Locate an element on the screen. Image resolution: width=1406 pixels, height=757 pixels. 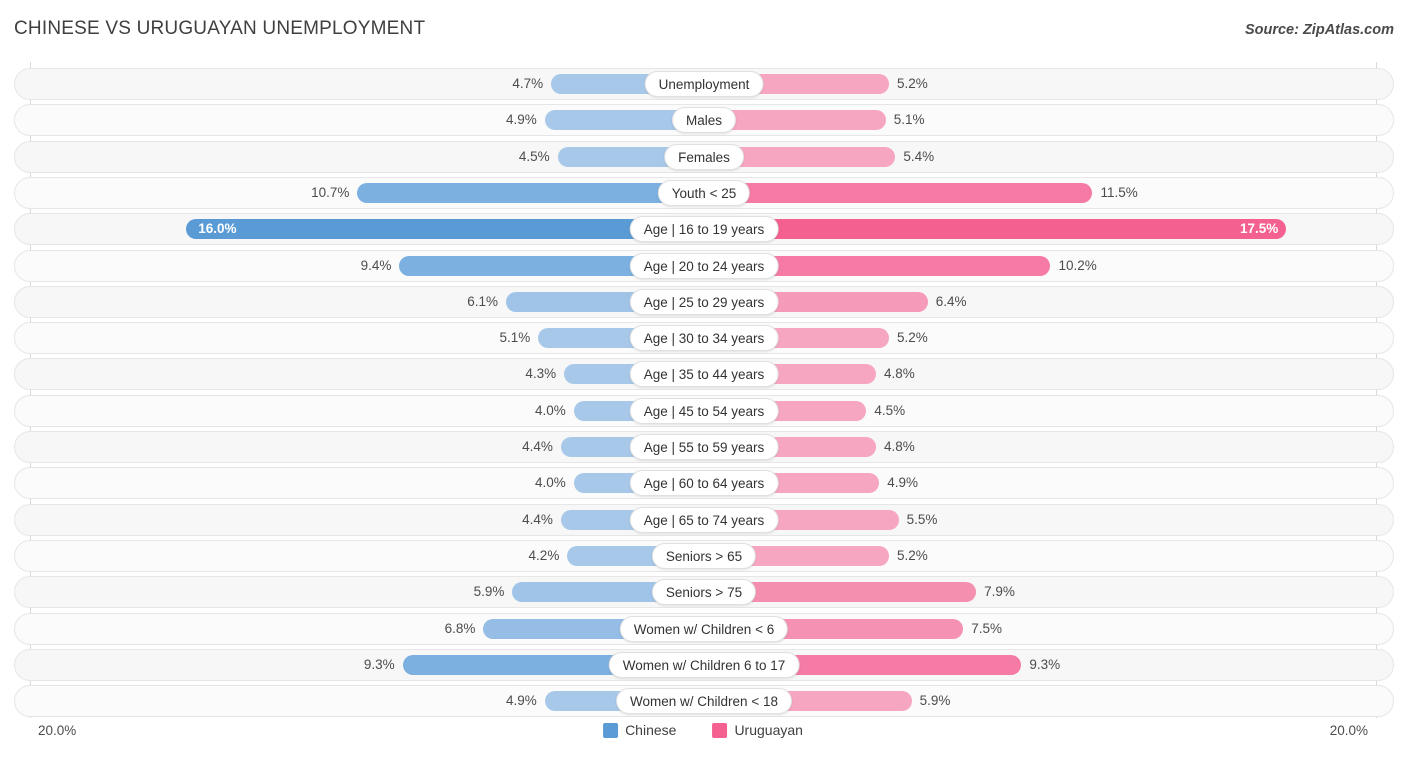
table-row: 4.4% 4.8% Age | 55 to 59 years is located at coordinates (704, 447).